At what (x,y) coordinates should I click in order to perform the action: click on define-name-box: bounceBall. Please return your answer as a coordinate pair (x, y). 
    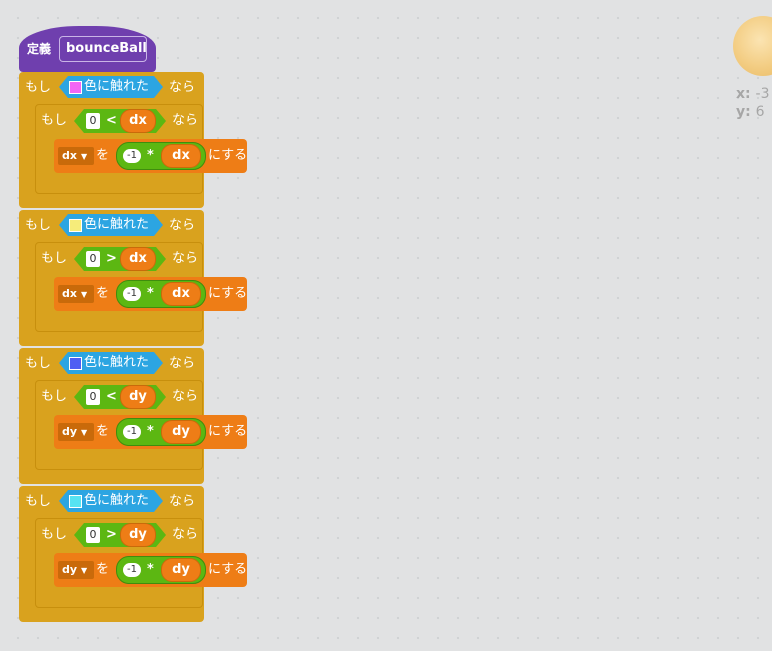
    Looking at the image, I should click on (103, 49).